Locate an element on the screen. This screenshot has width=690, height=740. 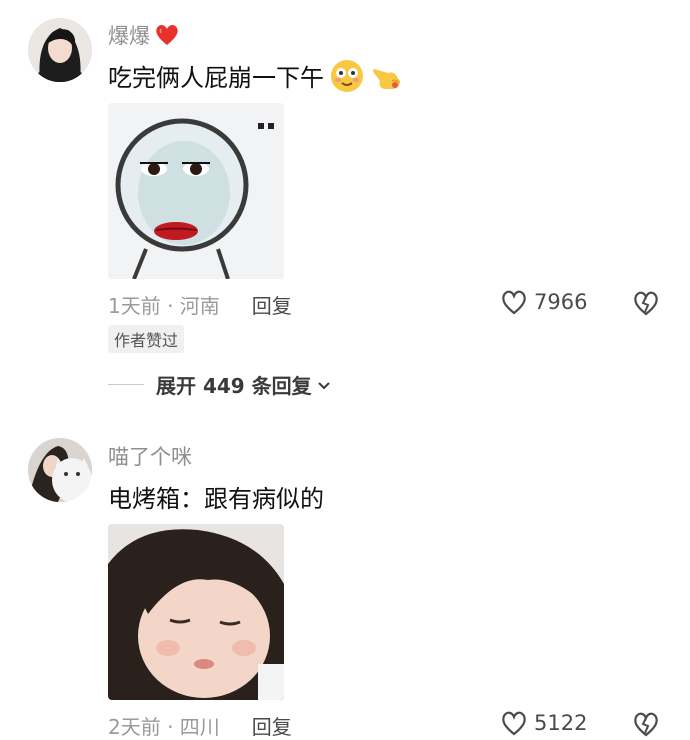
like-button: 7966 is located at coordinates (543, 302).